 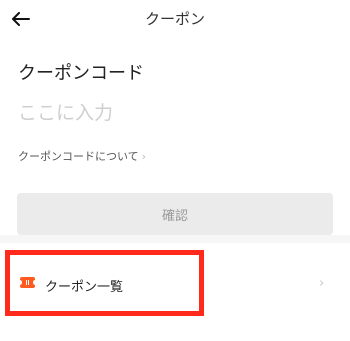 I want to click on coupon-code-input, so click(x=175, y=113).